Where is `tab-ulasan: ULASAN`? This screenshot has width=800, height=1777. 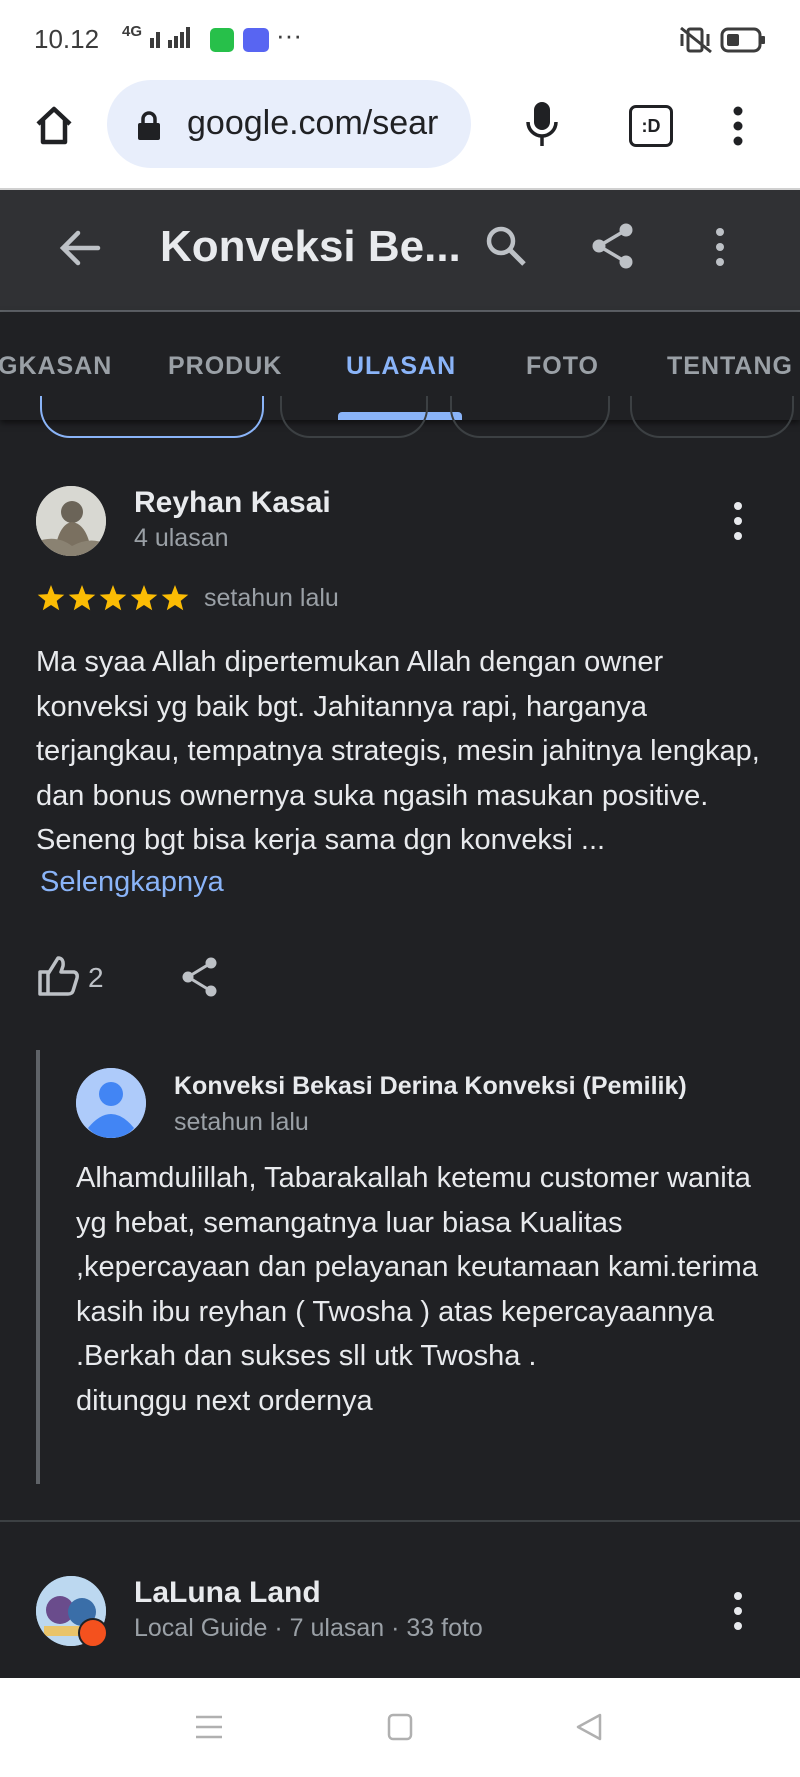 tab-ulasan: ULASAN is located at coordinates (401, 366).